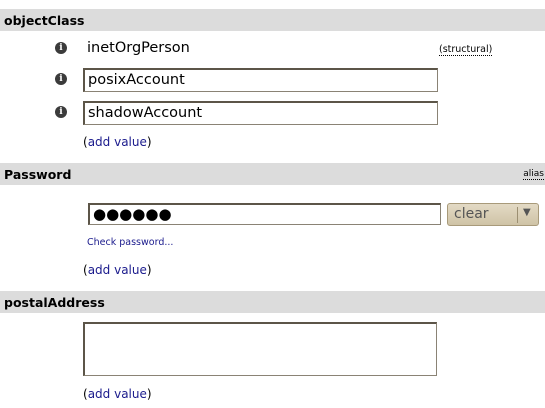 Image resolution: width=545 pixels, height=408 pixels. What do you see at coordinates (138, 48) in the screenshot?
I see `objectclass-value-static: inetOrgPerson` at bounding box center [138, 48].